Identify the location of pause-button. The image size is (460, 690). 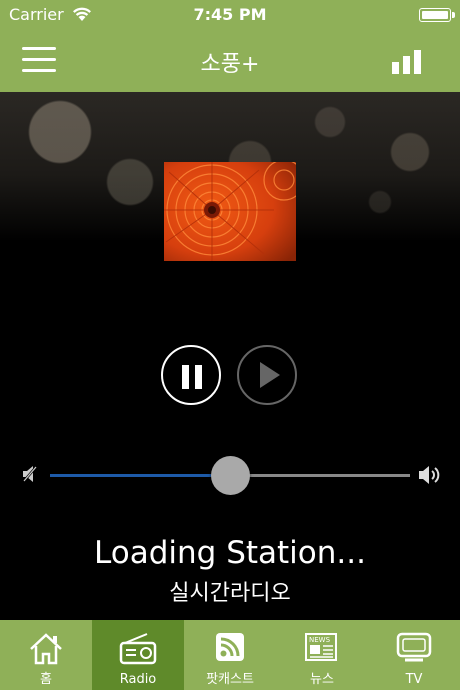
(191, 375).